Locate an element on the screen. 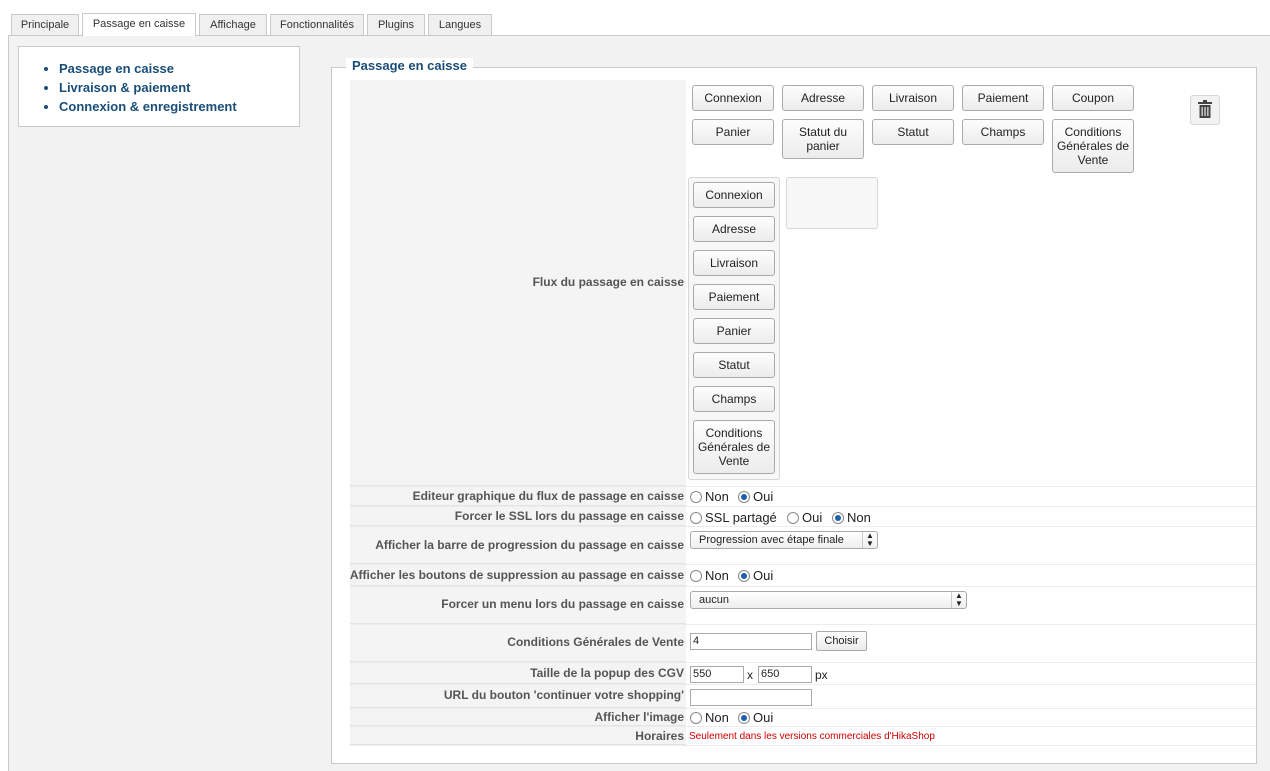  ssl-option-shared: SSL partagé is located at coordinates (741, 517).